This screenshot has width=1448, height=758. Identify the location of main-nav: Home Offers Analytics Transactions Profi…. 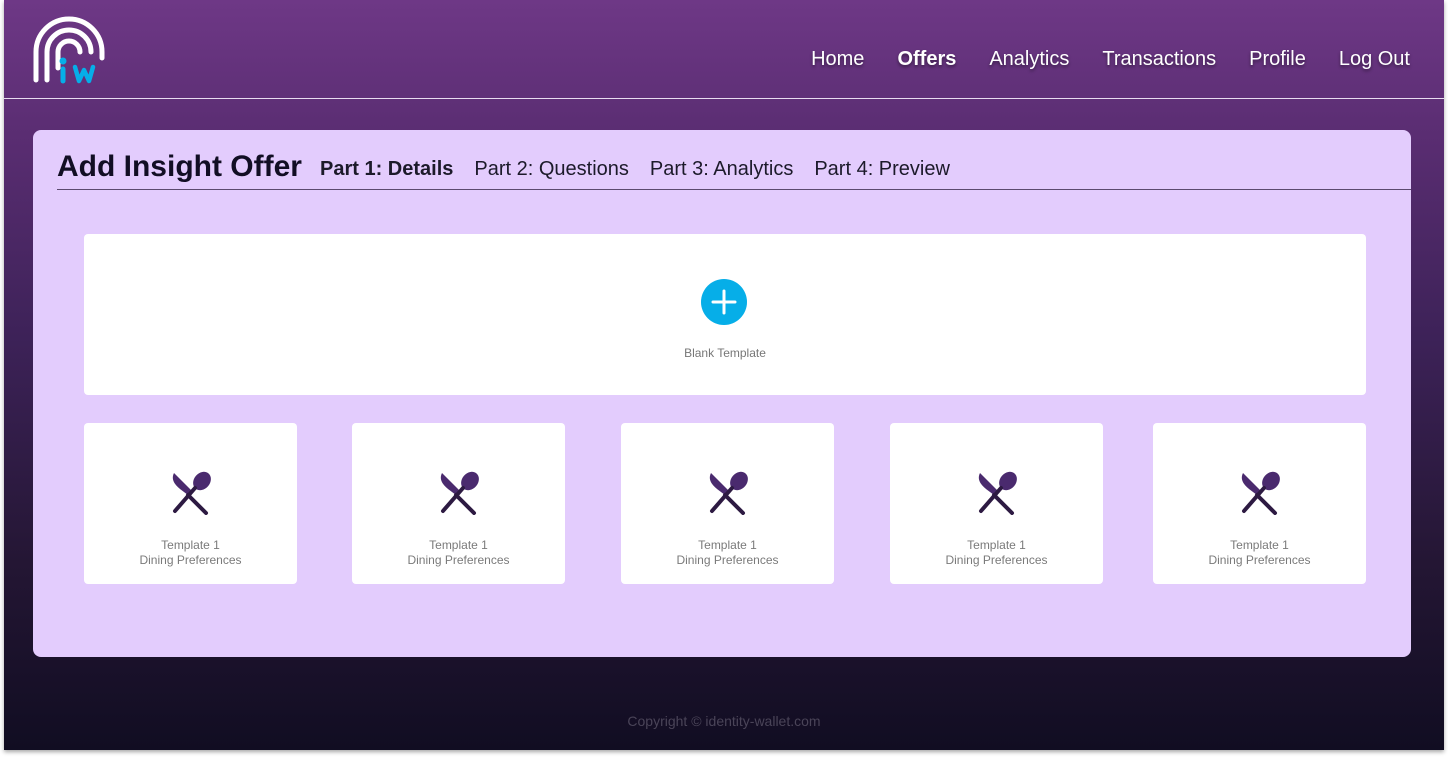
(1110, 59).